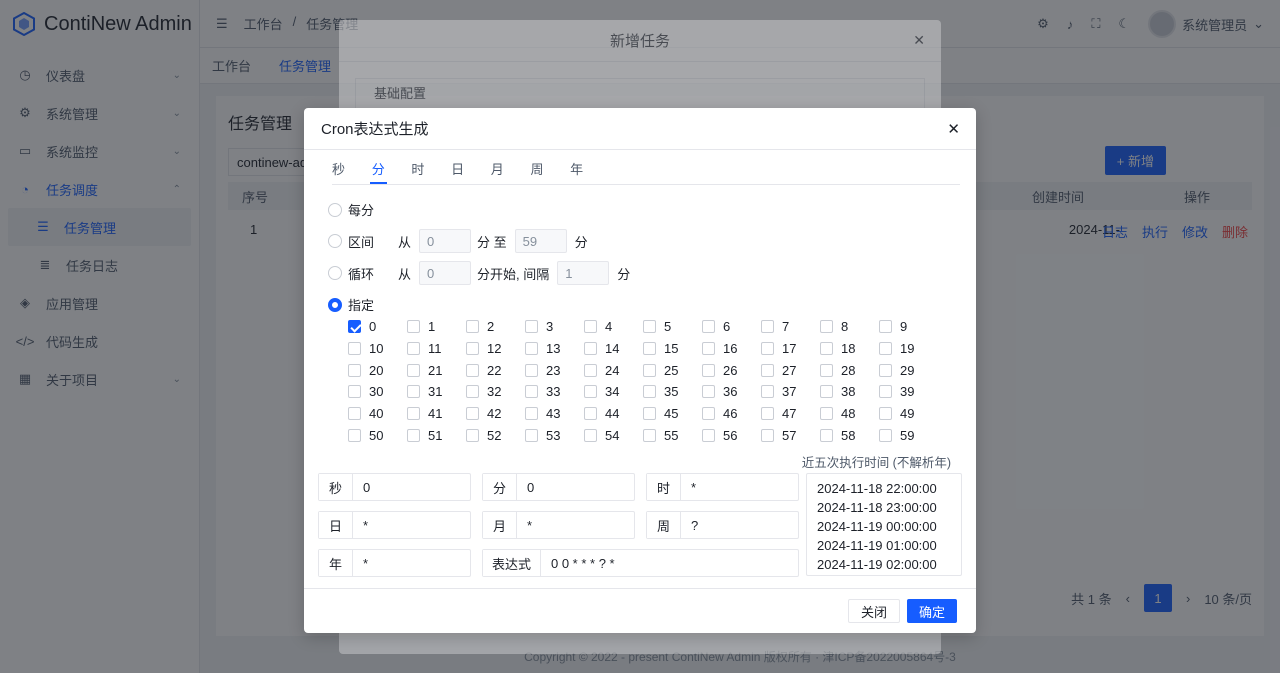  Describe the element at coordinates (896, 413) in the screenshot. I see `minute-checkbox-49: 49` at that location.